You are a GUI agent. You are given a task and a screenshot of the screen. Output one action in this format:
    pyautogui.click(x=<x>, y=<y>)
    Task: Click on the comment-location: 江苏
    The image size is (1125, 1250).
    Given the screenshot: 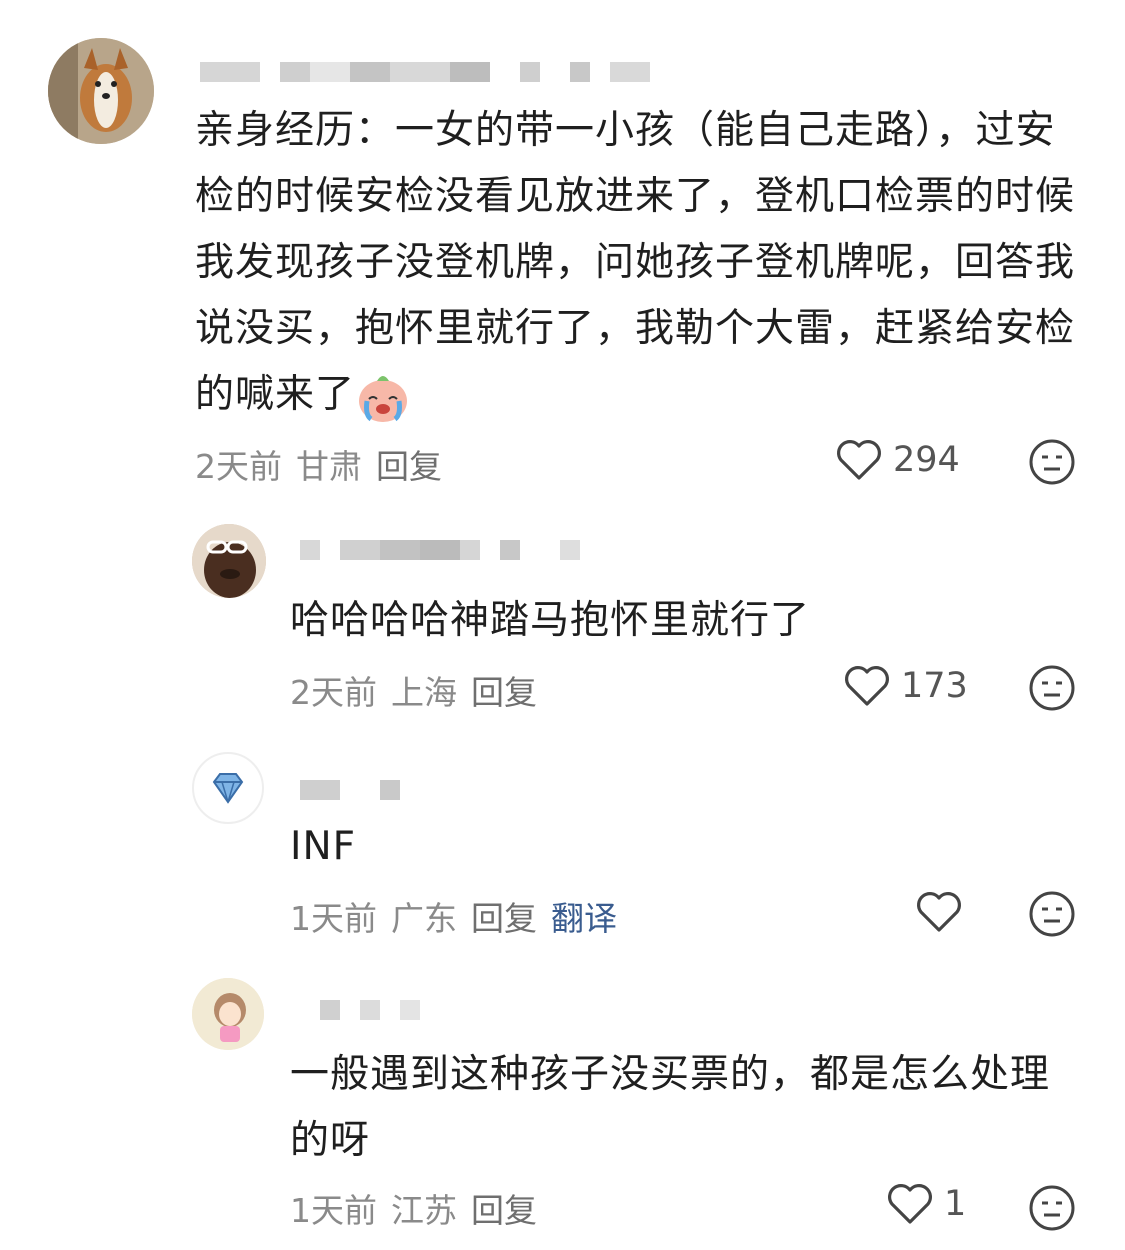 What is the action you would take?
    pyautogui.click(x=424, y=1210)
    